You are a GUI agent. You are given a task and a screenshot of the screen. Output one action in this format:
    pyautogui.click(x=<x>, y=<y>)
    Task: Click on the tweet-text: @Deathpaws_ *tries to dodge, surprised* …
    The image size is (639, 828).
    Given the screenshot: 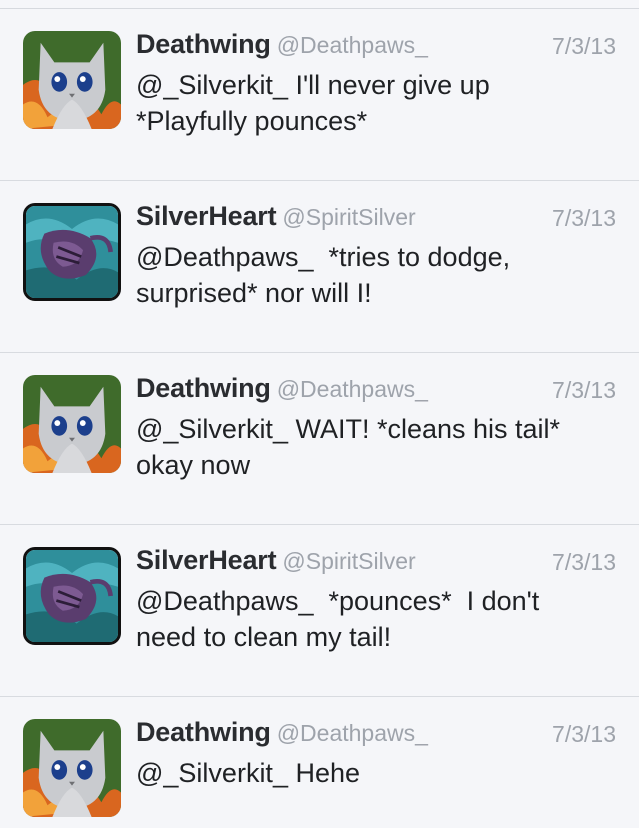 What is the action you would take?
    pyautogui.click(x=323, y=275)
    